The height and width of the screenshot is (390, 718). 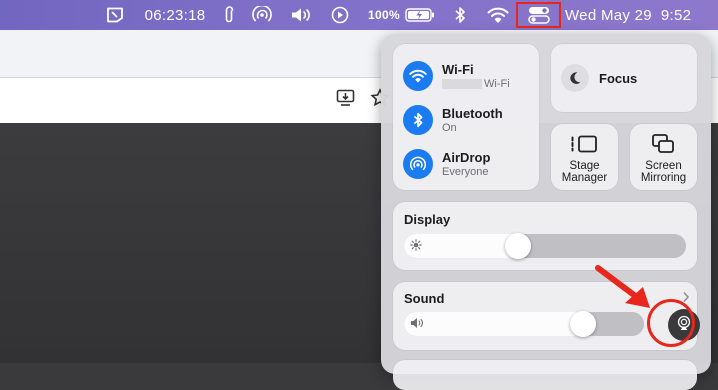 I want to click on display-tile: Display, so click(x=545, y=236).